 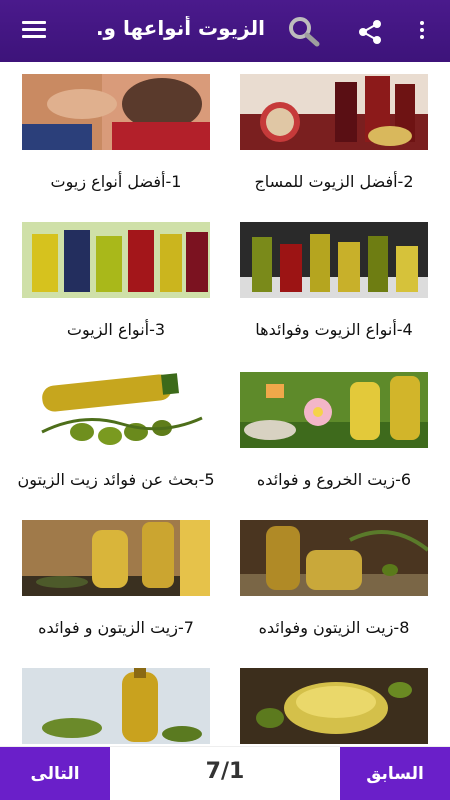 What do you see at coordinates (395, 773) in the screenshot?
I see `previous-button: السابق` at bounding box center [395, 773].